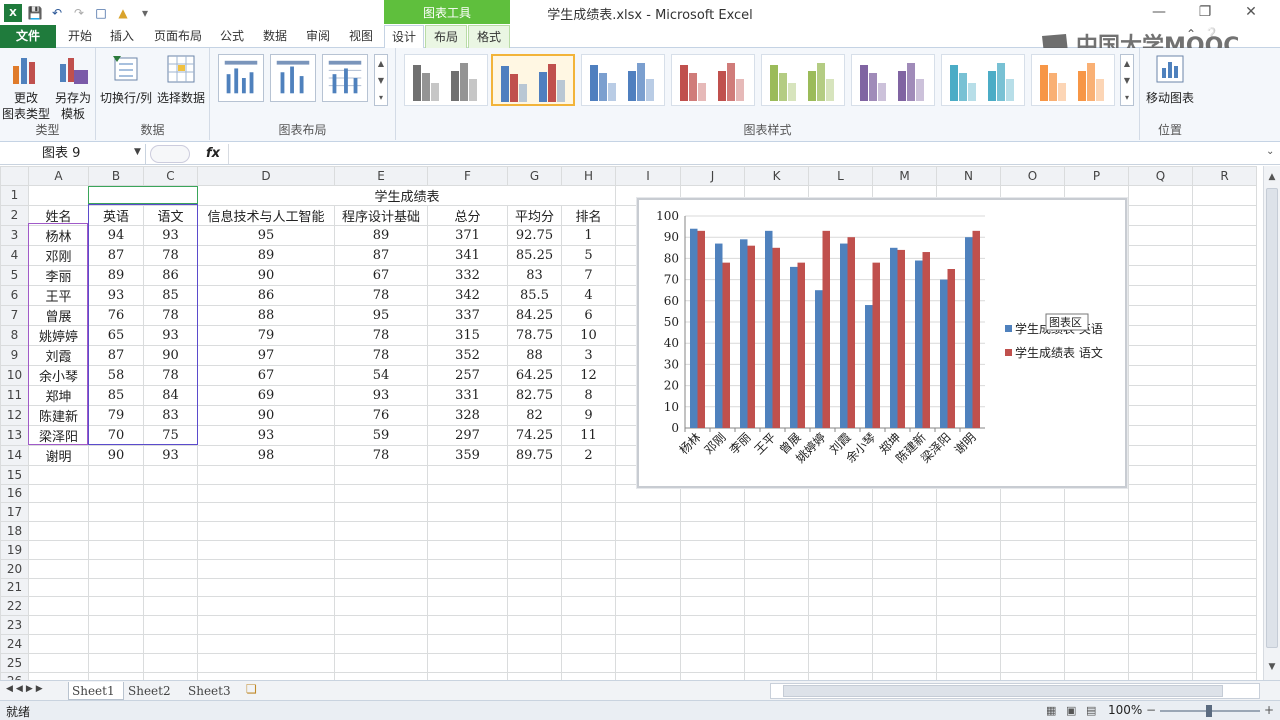 This screenshot has height=720, width=1280. I want to click on cell: 平均分, so click(534, 215).